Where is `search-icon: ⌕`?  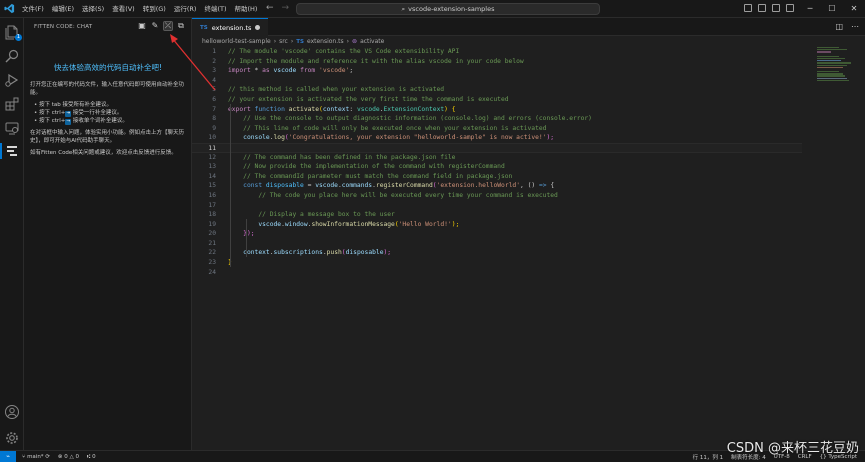 search-icon: ⌕ is located at coordinates (403, 8).